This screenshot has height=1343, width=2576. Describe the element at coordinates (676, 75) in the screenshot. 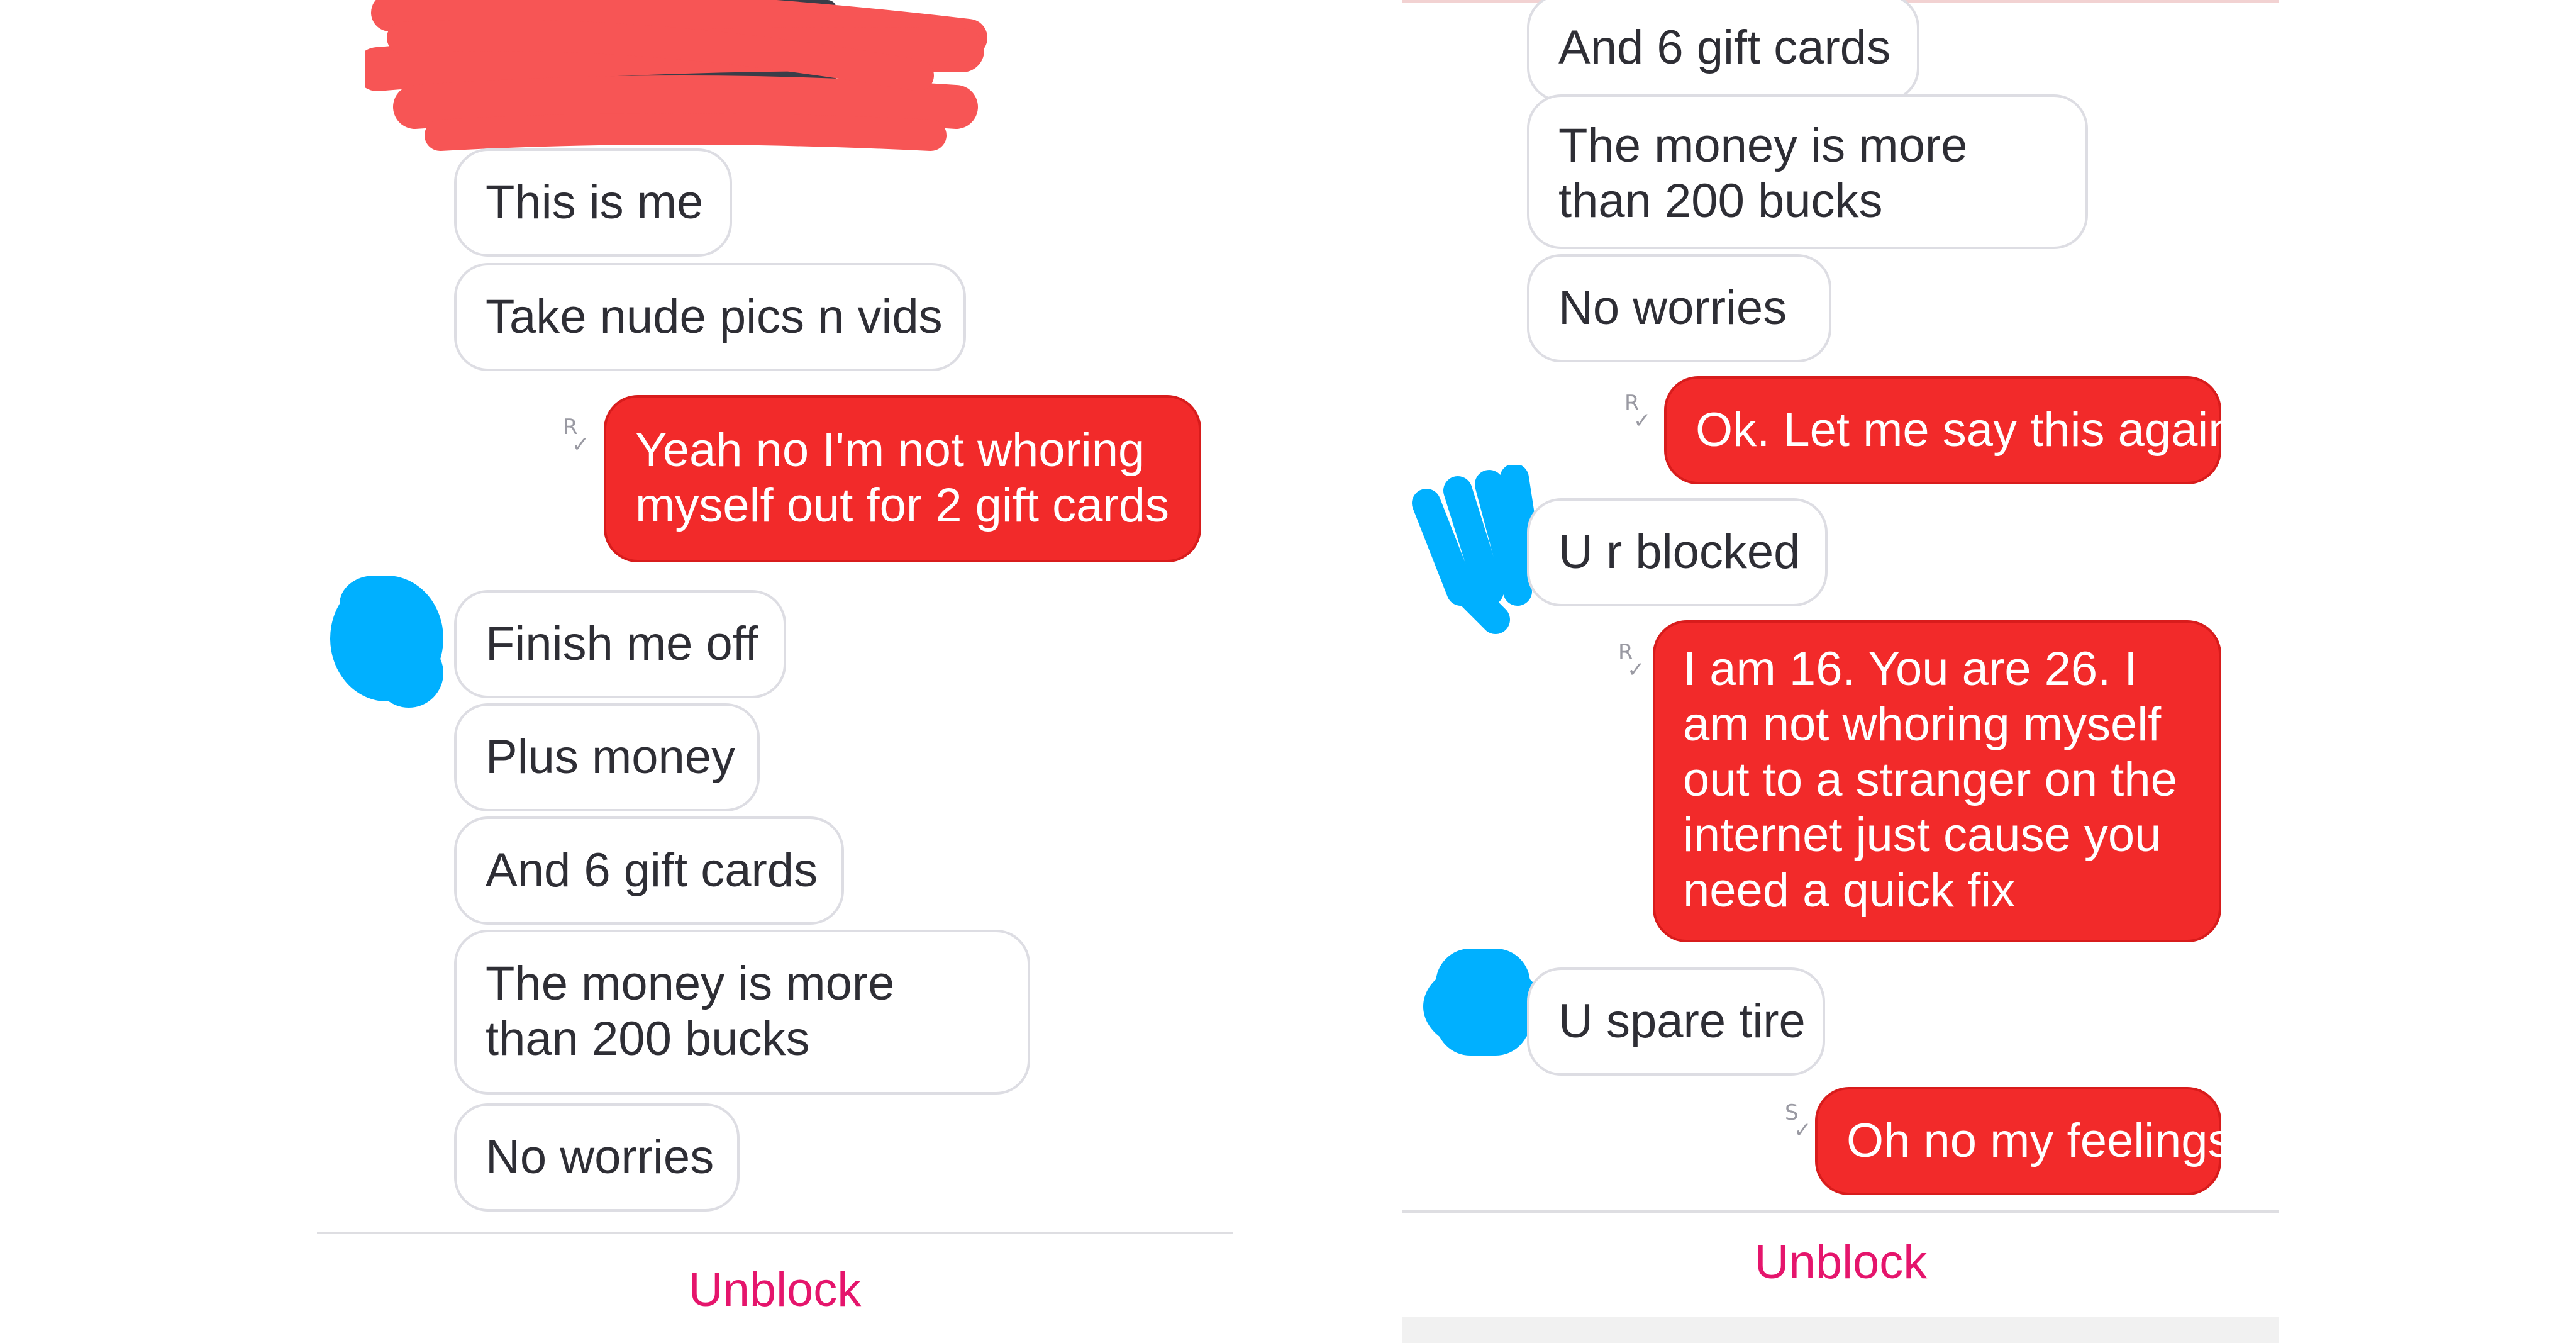

I see `redacted-photo` at that location.